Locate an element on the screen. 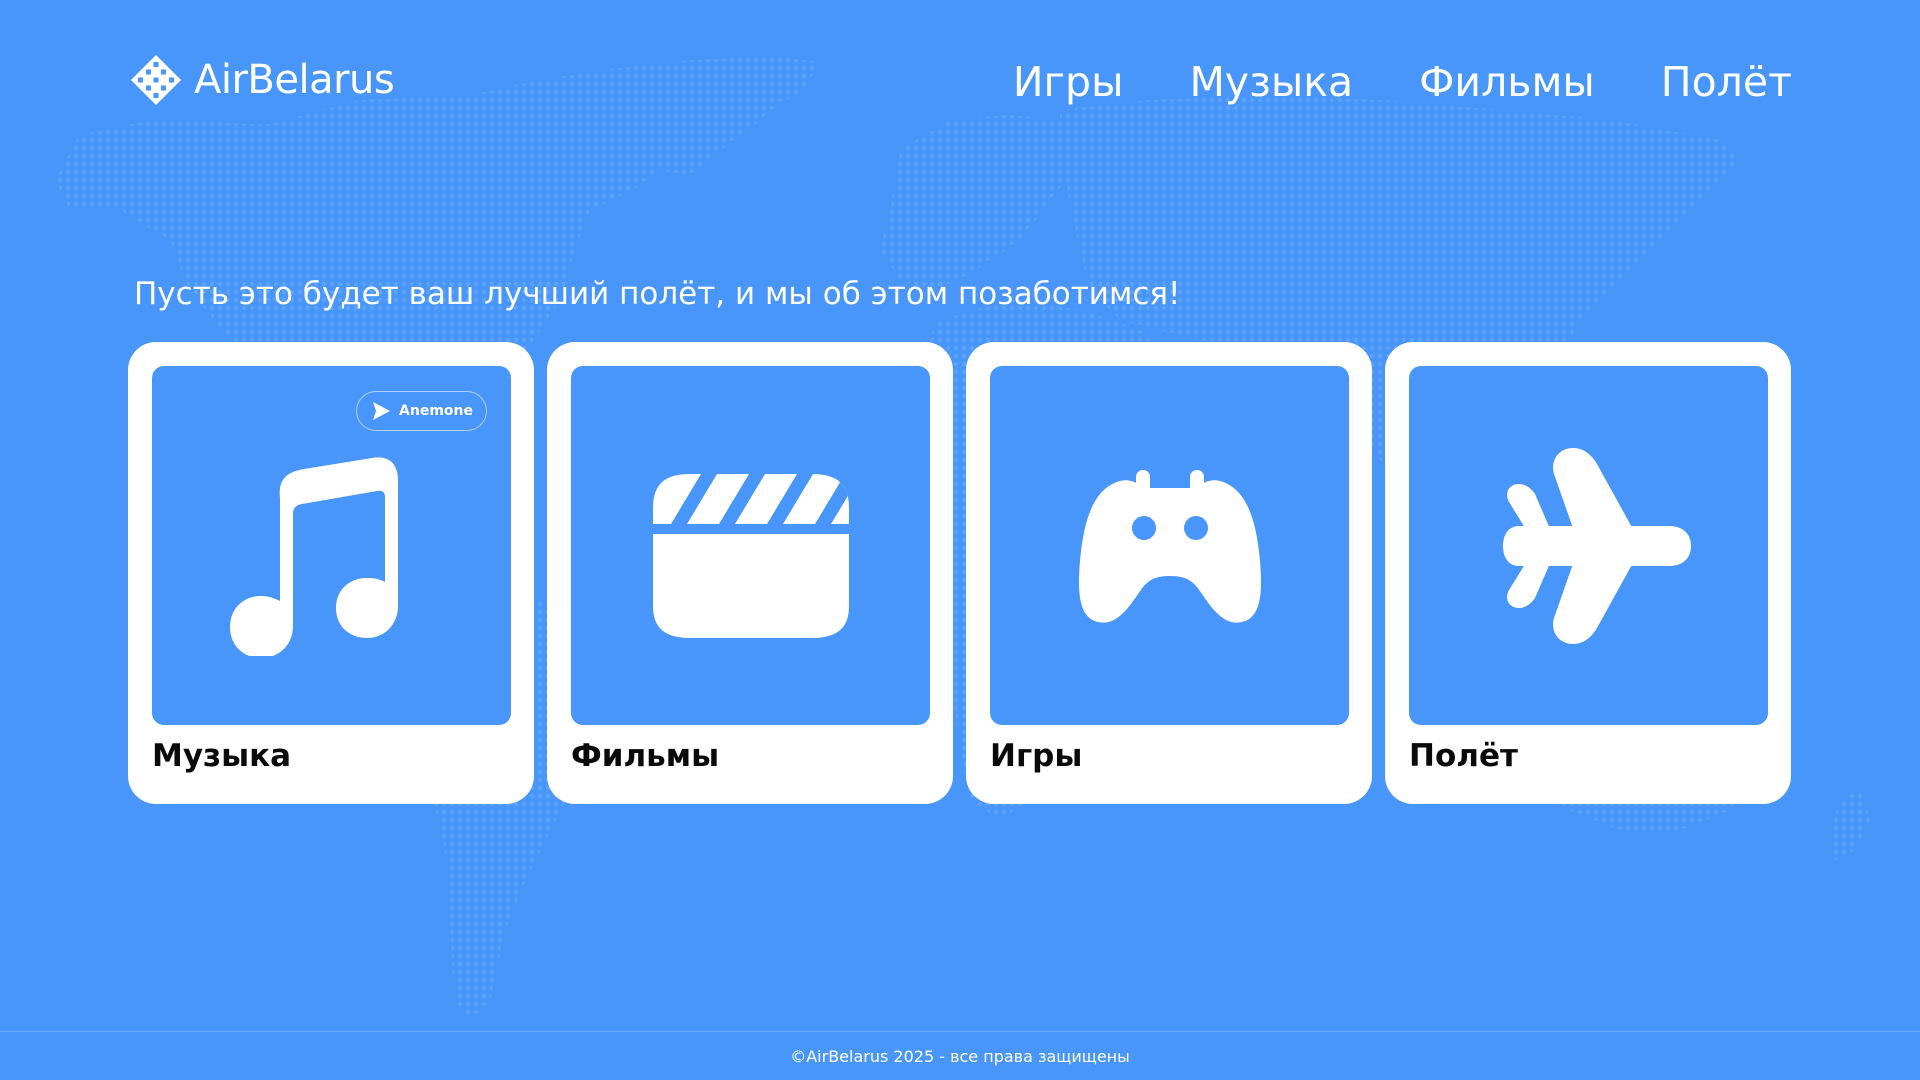 This screenshot has height=1080, width=1920. nav-item-music: Музыка is located at coordinates (1271, 82).